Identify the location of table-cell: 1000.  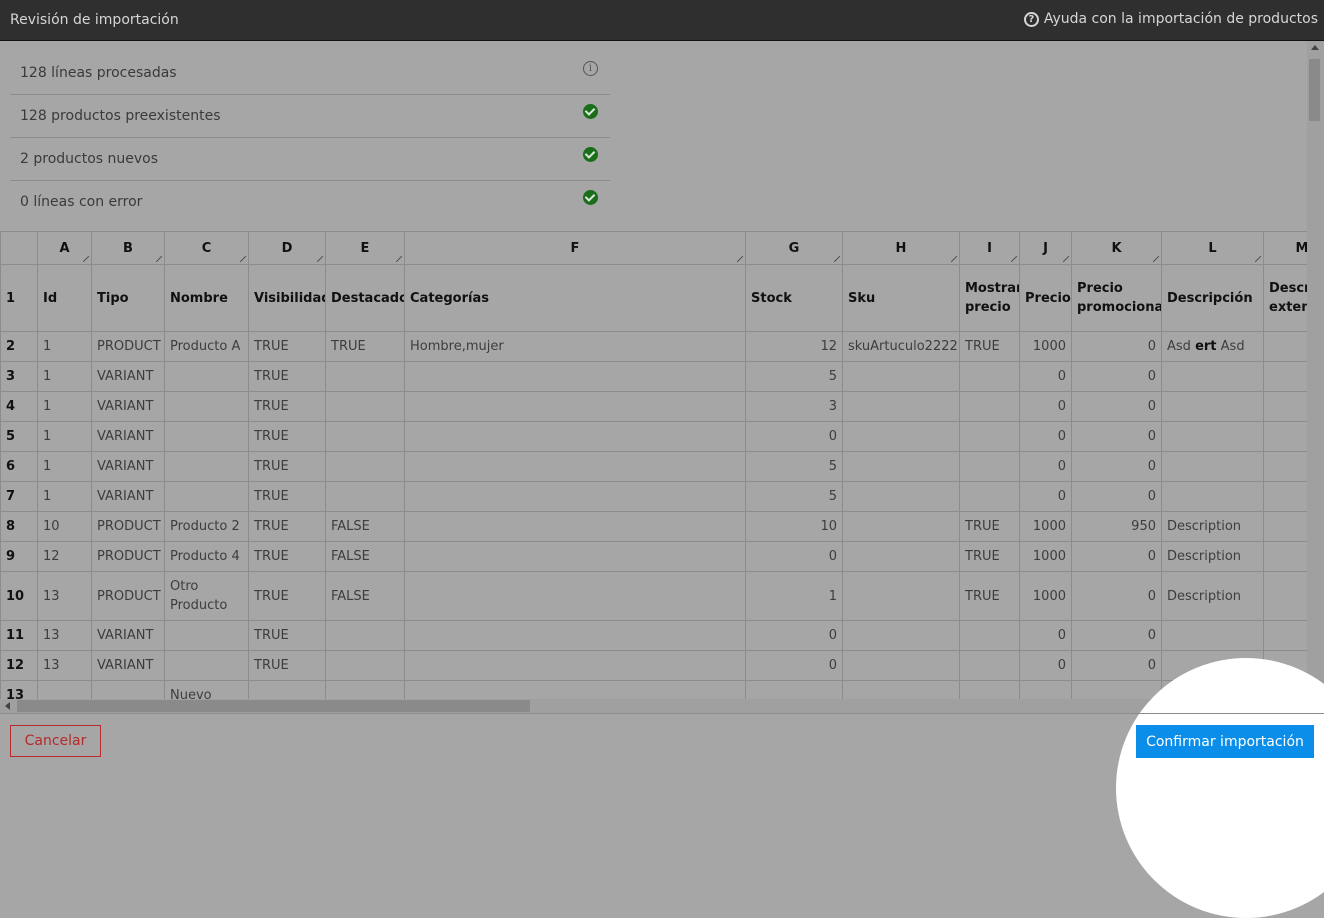
(1045, 526).